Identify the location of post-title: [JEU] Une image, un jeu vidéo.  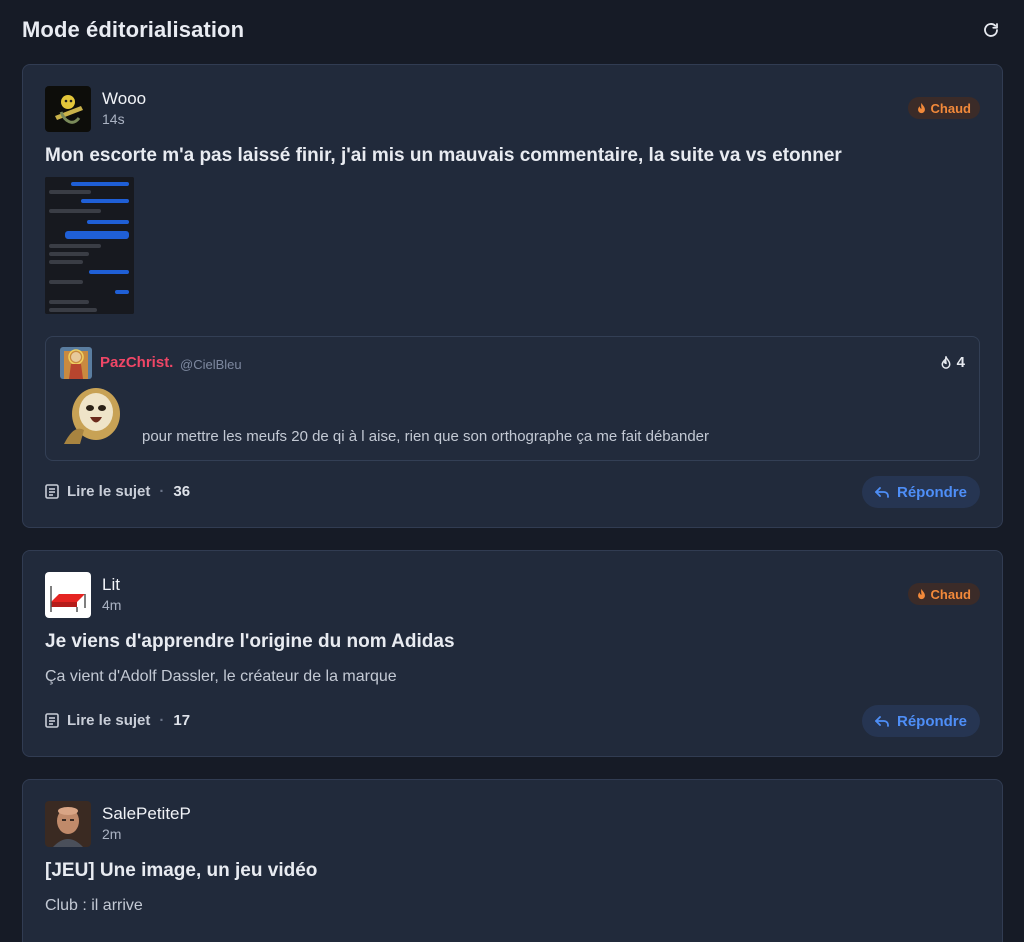
(512, 871).